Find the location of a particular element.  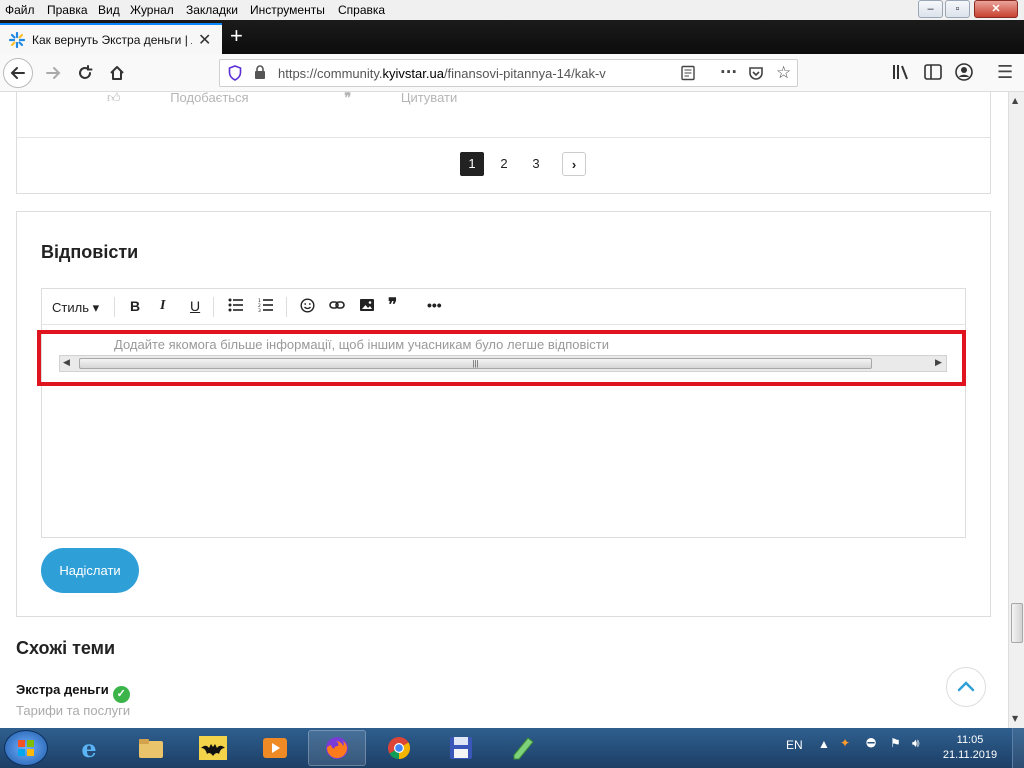

save-disk-app-icon is located at coordinates (461, 748).